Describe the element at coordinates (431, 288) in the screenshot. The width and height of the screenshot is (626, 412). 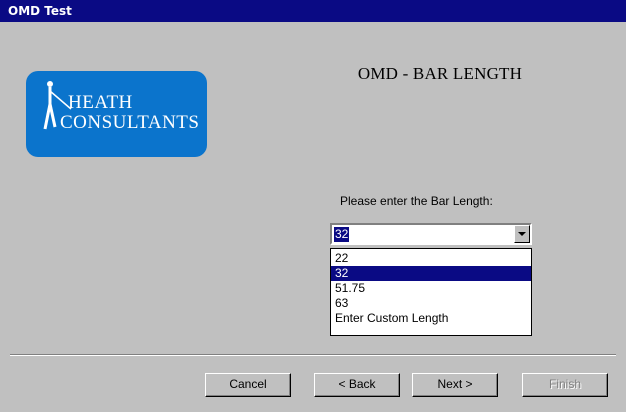
I see `dropdown-option-51-75: 51.75` at that location.